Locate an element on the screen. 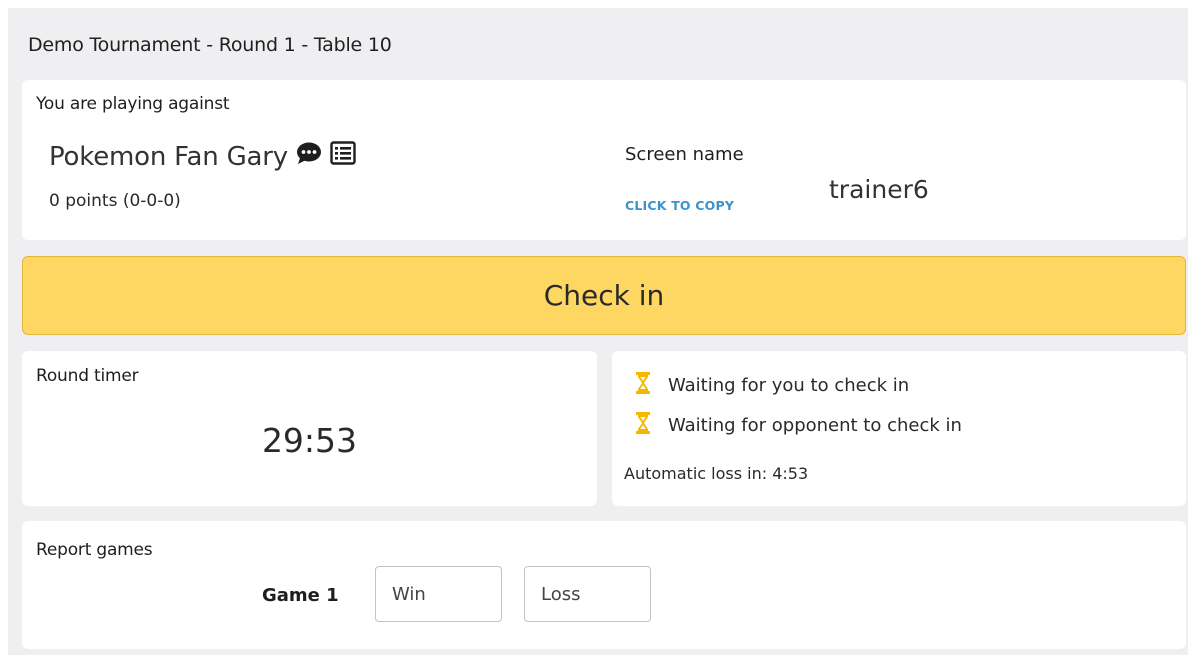  check-in-button: Check in is located at coordinates (604, 295).